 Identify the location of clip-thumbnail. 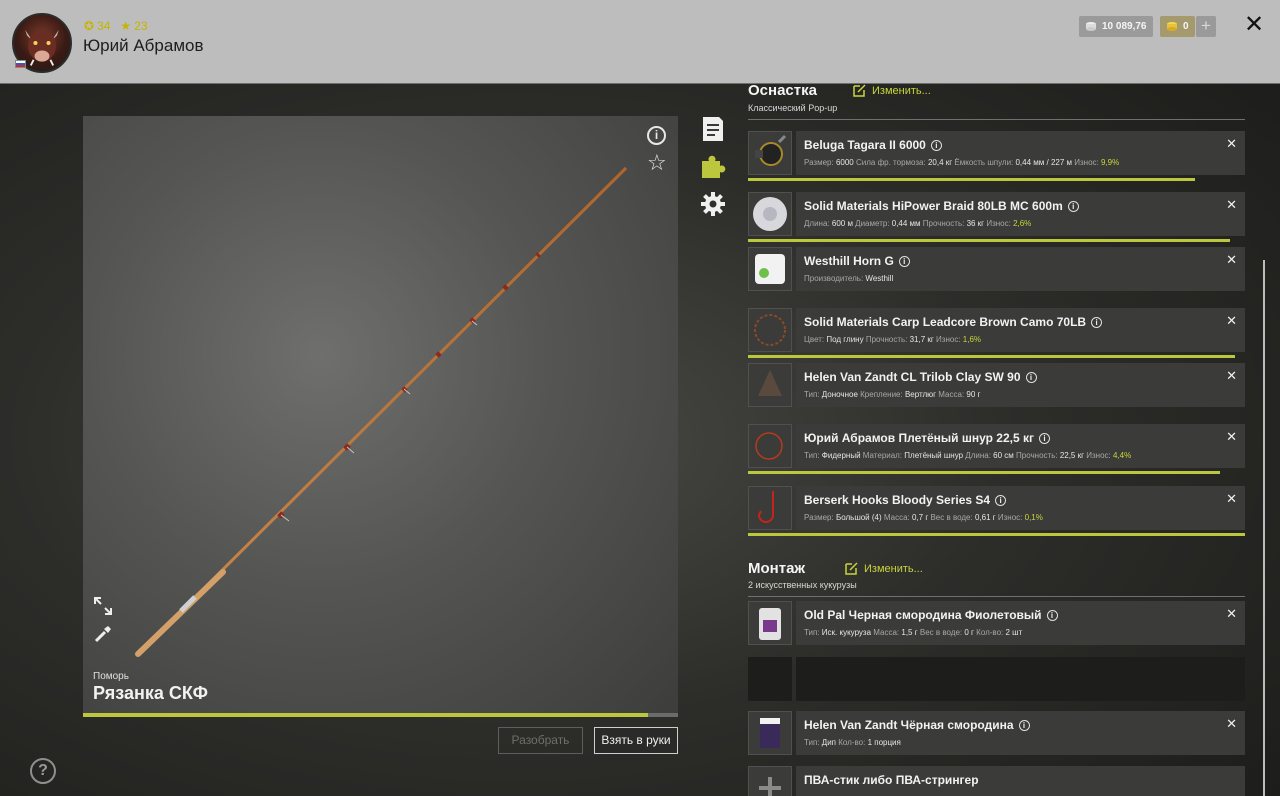
(770, 269).